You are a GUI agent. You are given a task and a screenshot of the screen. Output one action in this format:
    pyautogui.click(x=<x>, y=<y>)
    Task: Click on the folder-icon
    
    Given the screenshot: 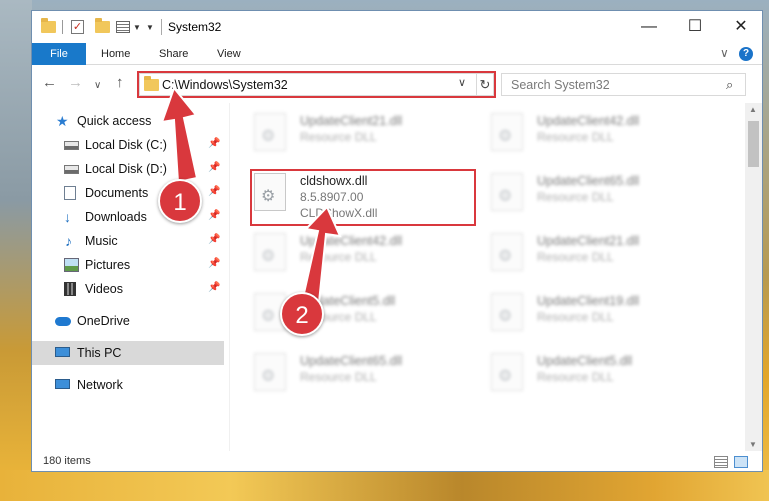 What is the action you would take?
    pyautogui.click(x=48, y=27)
    